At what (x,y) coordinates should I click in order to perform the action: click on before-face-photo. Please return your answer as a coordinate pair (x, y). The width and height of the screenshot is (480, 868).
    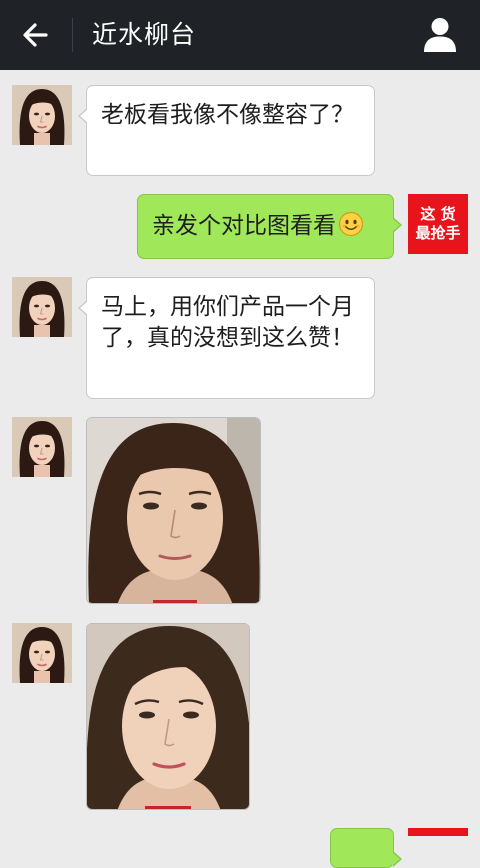
    Looking at the image, I should click on (173, 510).